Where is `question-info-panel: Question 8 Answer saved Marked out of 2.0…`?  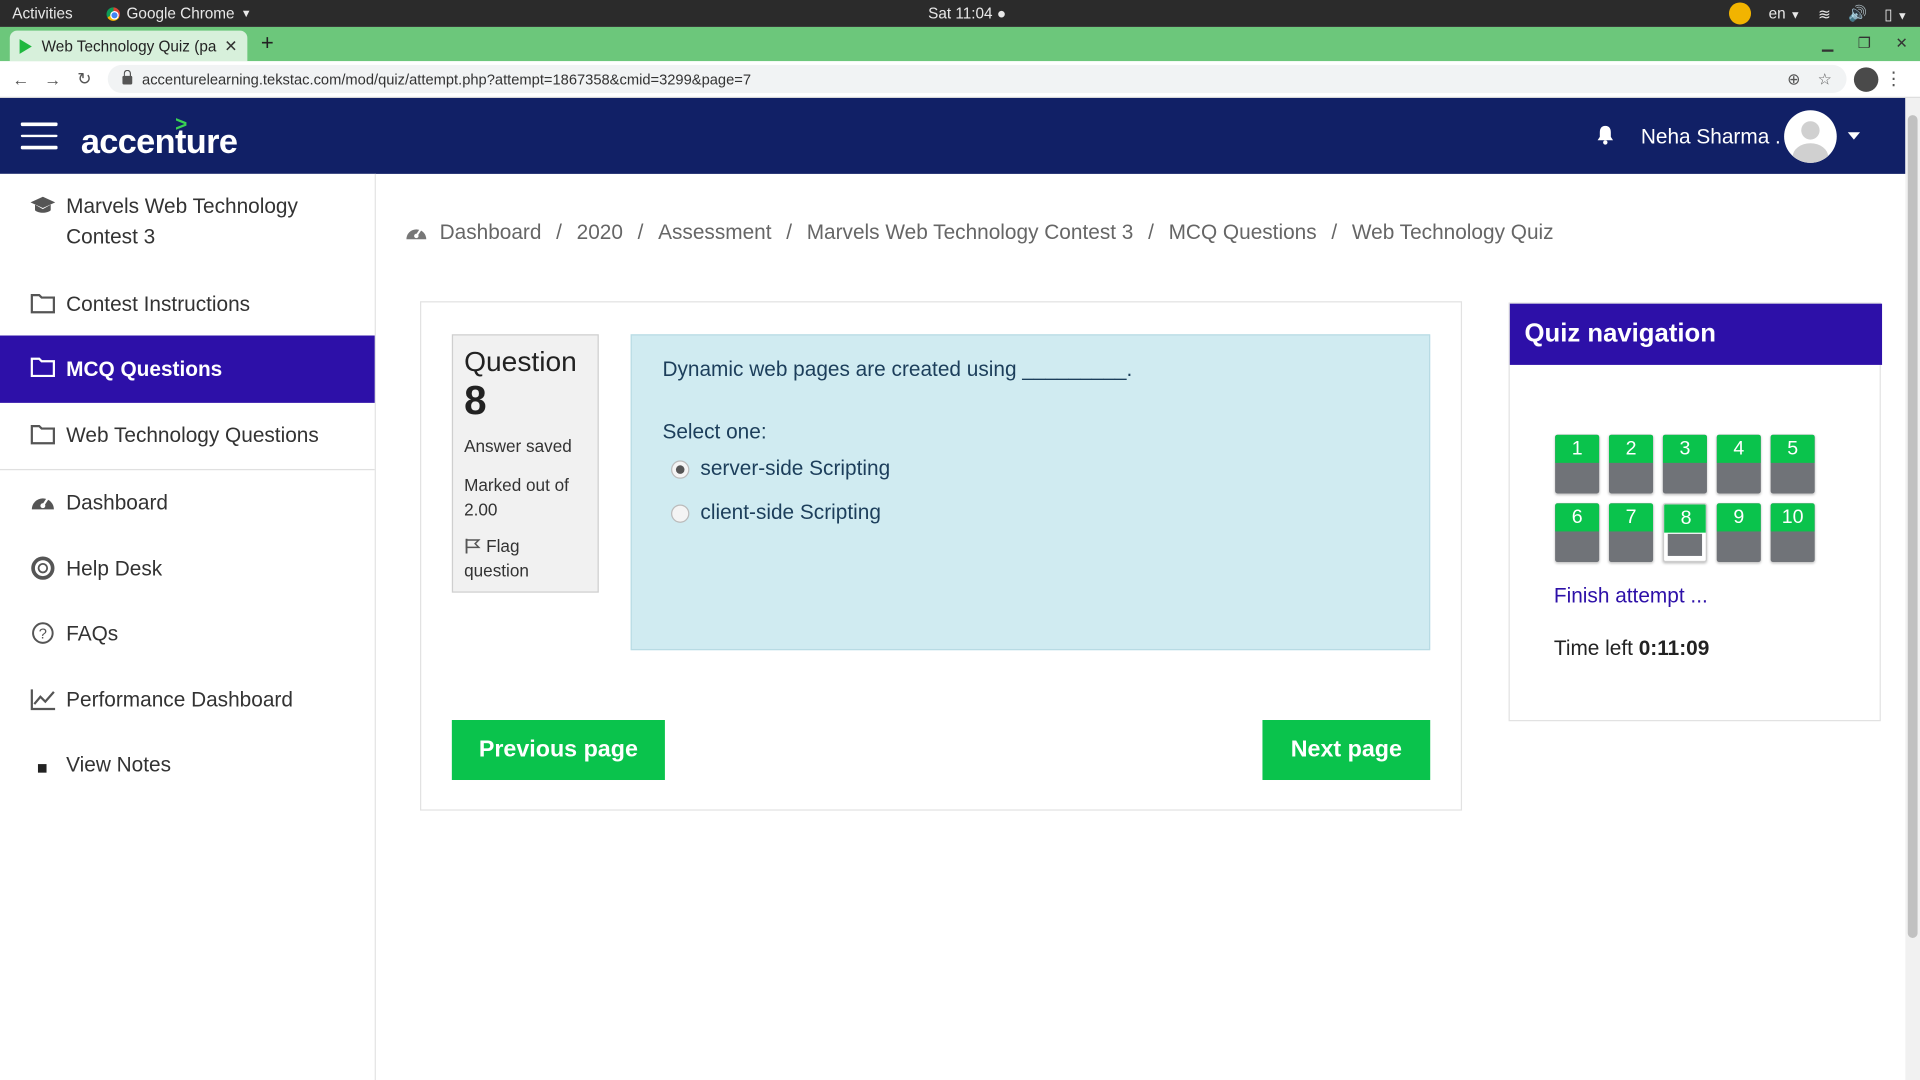
question-info-panel: Question 8 Answer saved Marked out of 2.0… is located at coordinates (525, 463).